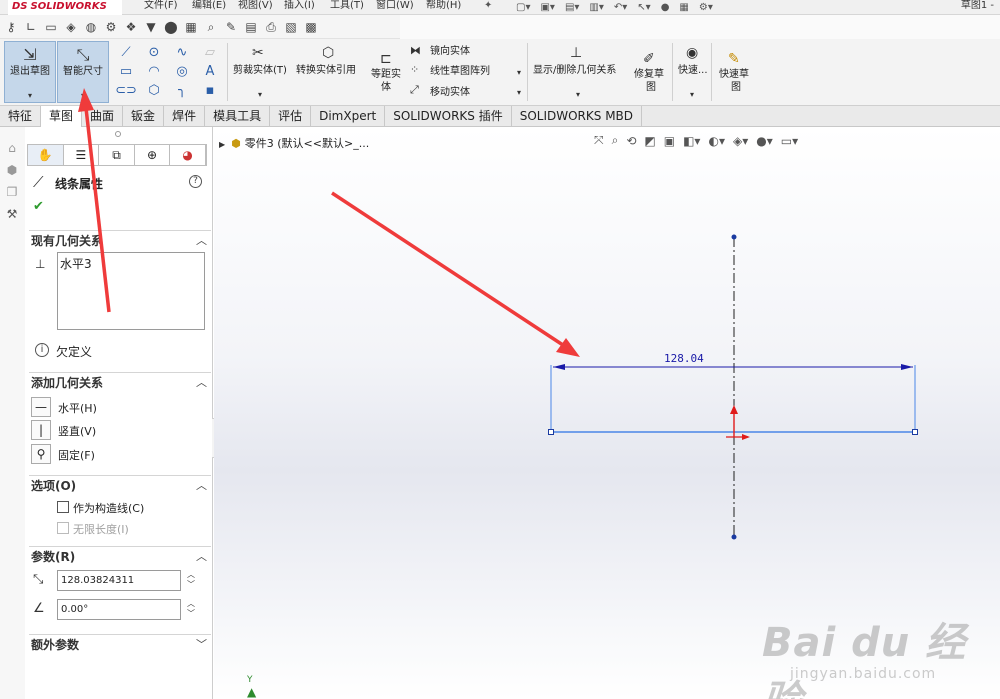 This screenshot has width=1000, height=699. Describe the element at coordinates (574, 71) in the screenshot. I see `show-delete-relations-button: 显示/删除几何关系` at that location.